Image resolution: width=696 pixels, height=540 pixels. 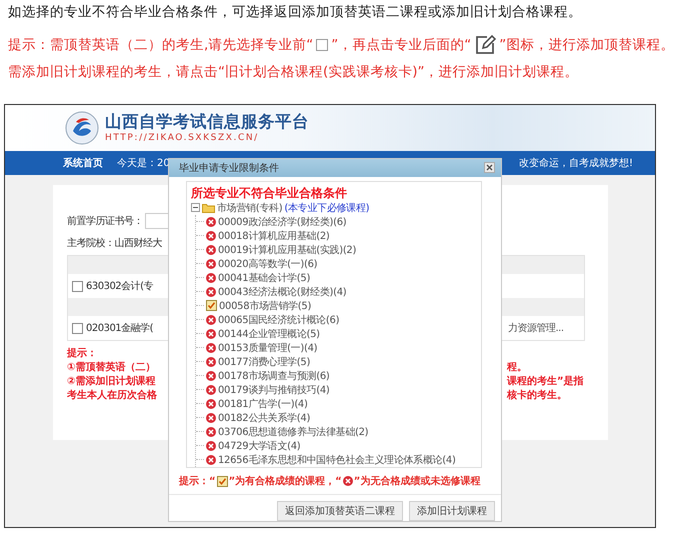 What do you see at coordinates (452, 511) in the screenshot?
I see `add-button: 添加旧计划课程` at bounding box center [452, 511].